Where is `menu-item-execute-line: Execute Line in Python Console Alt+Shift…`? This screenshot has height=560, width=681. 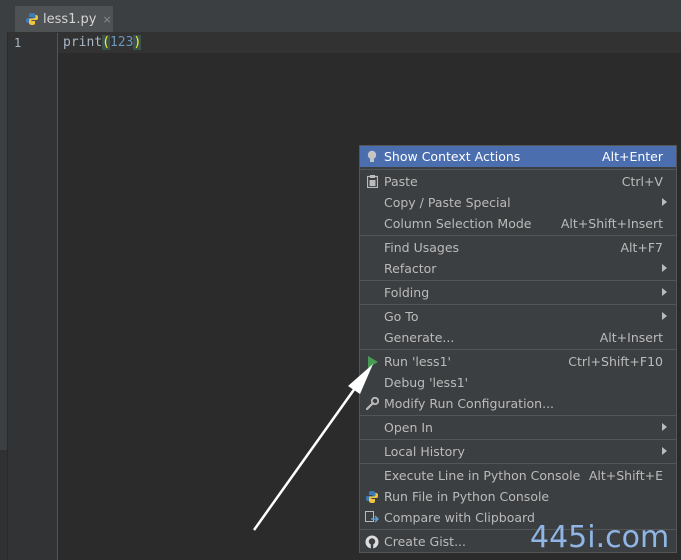 menu-item-execute-line: Execute Line in Python Console Alt+Shift… is located at coordinates (518, 475).